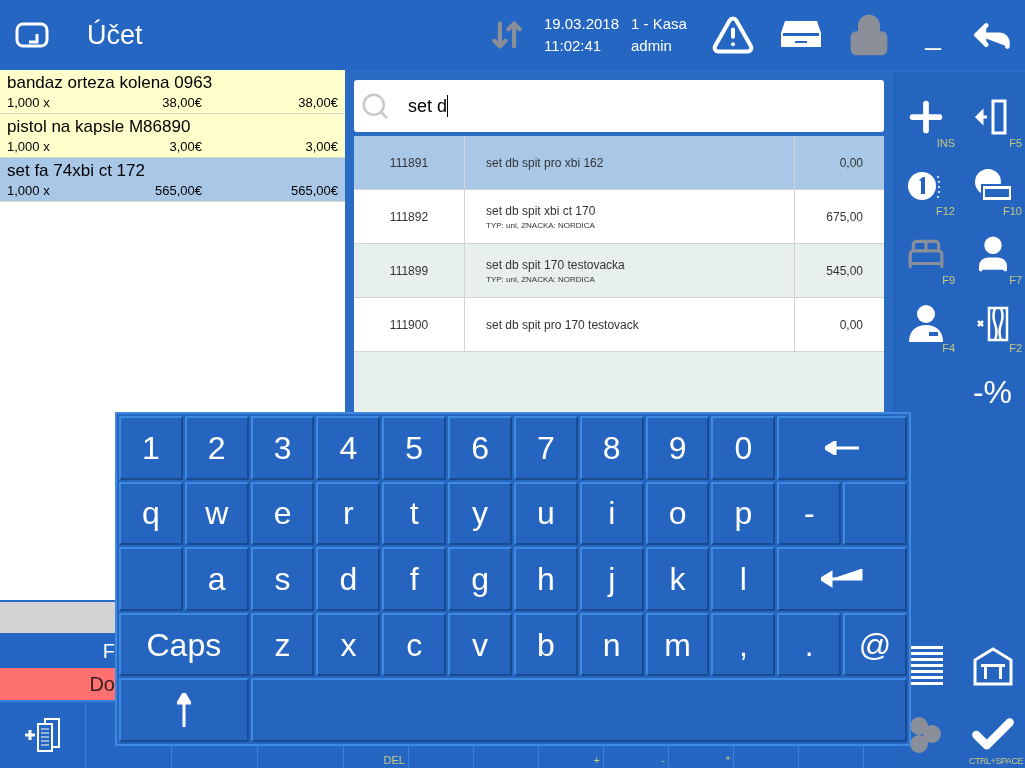  Describe the element at coordinates (76, 171) in the screenshot. I see `item-name: set fa 74xbi ct 172` at that location.